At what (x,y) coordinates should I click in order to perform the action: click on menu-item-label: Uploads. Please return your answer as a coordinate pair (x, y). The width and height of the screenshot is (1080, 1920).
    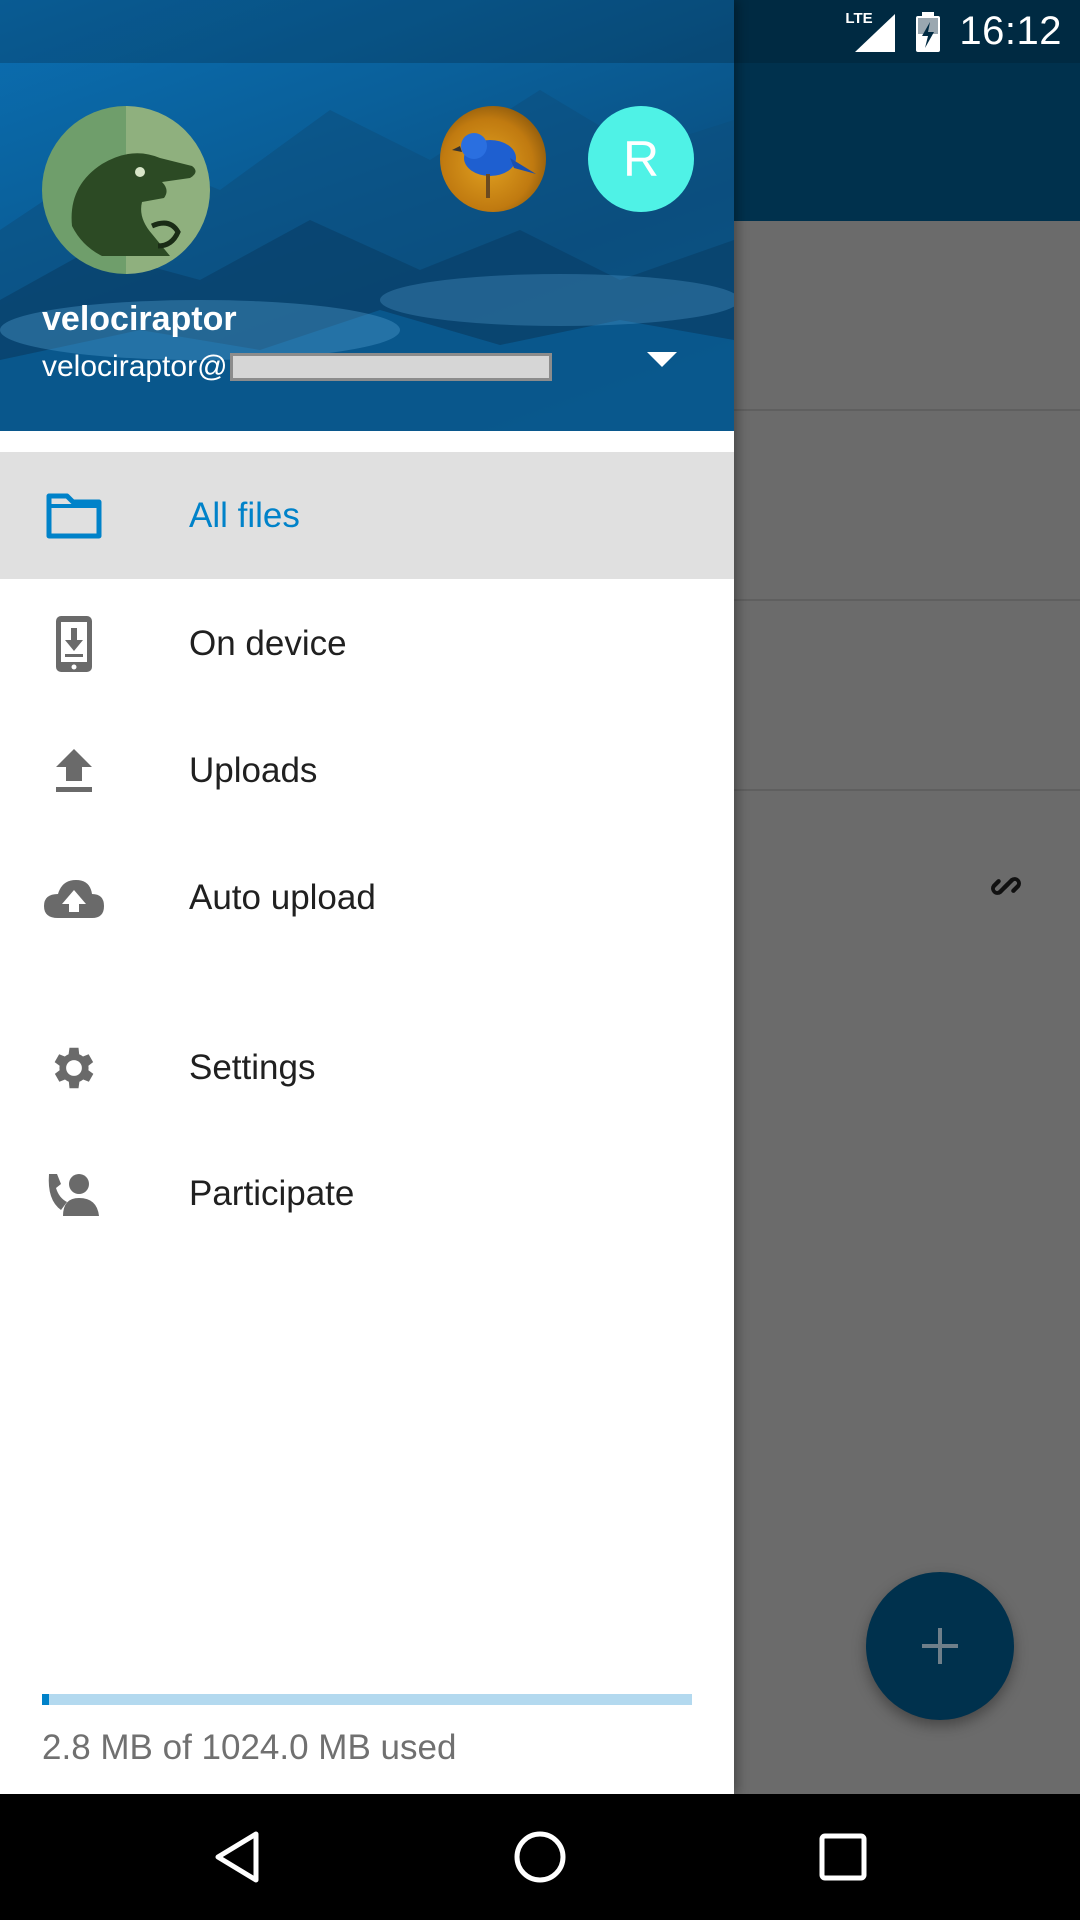
    Looking at the image, I should click on (253, 770).